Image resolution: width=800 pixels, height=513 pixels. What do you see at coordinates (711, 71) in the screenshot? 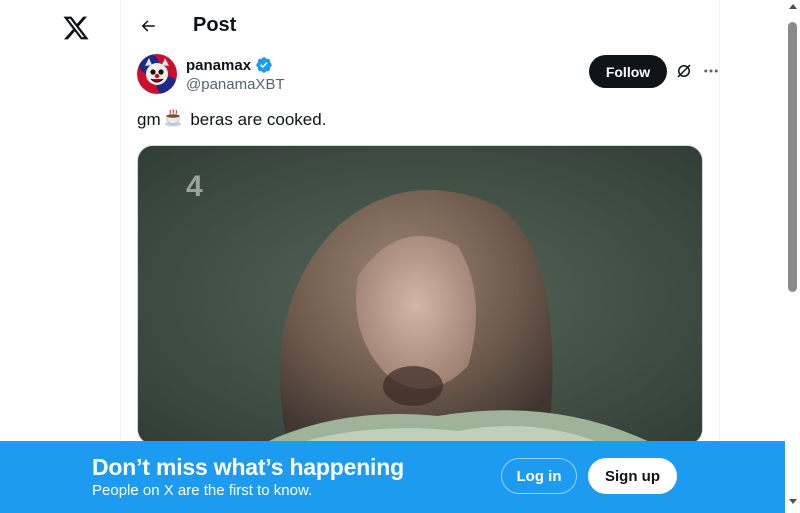
I see `more-options-icon` at bounding box center [711, 71].